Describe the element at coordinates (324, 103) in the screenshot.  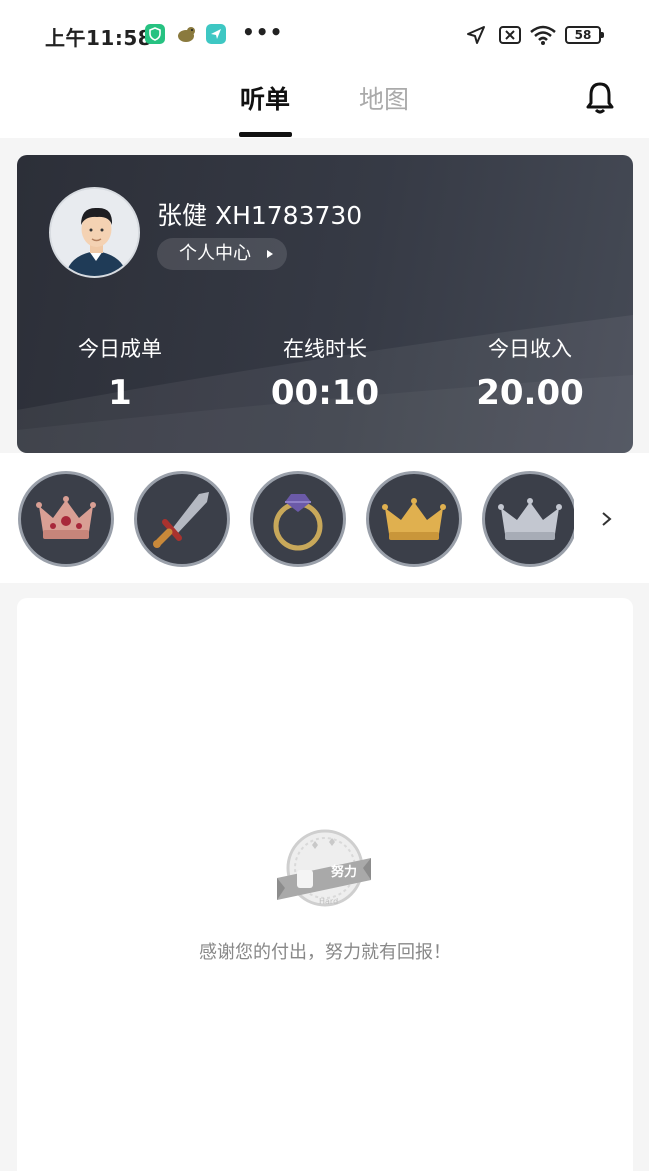
I see `top-nav: 听单 地图` at that location.